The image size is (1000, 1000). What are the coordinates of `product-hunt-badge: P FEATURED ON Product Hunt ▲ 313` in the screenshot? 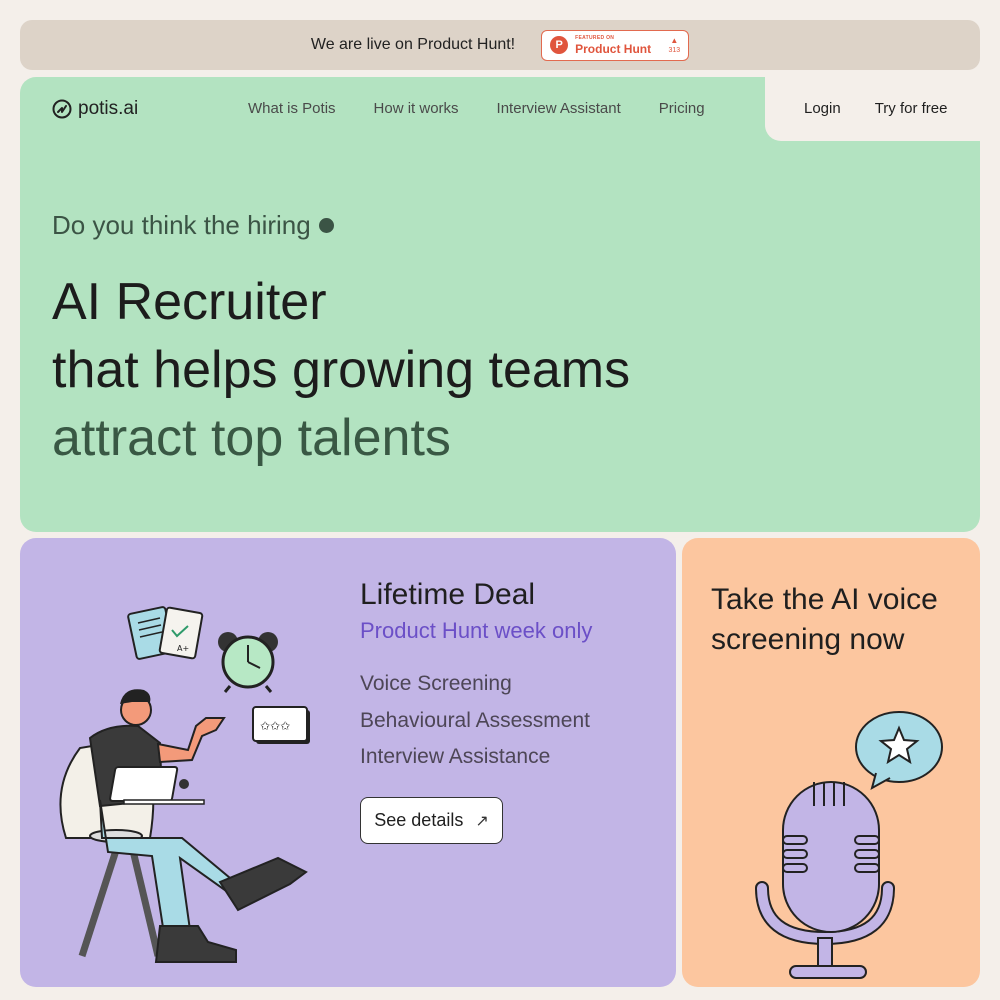 It's located at (615, 45).